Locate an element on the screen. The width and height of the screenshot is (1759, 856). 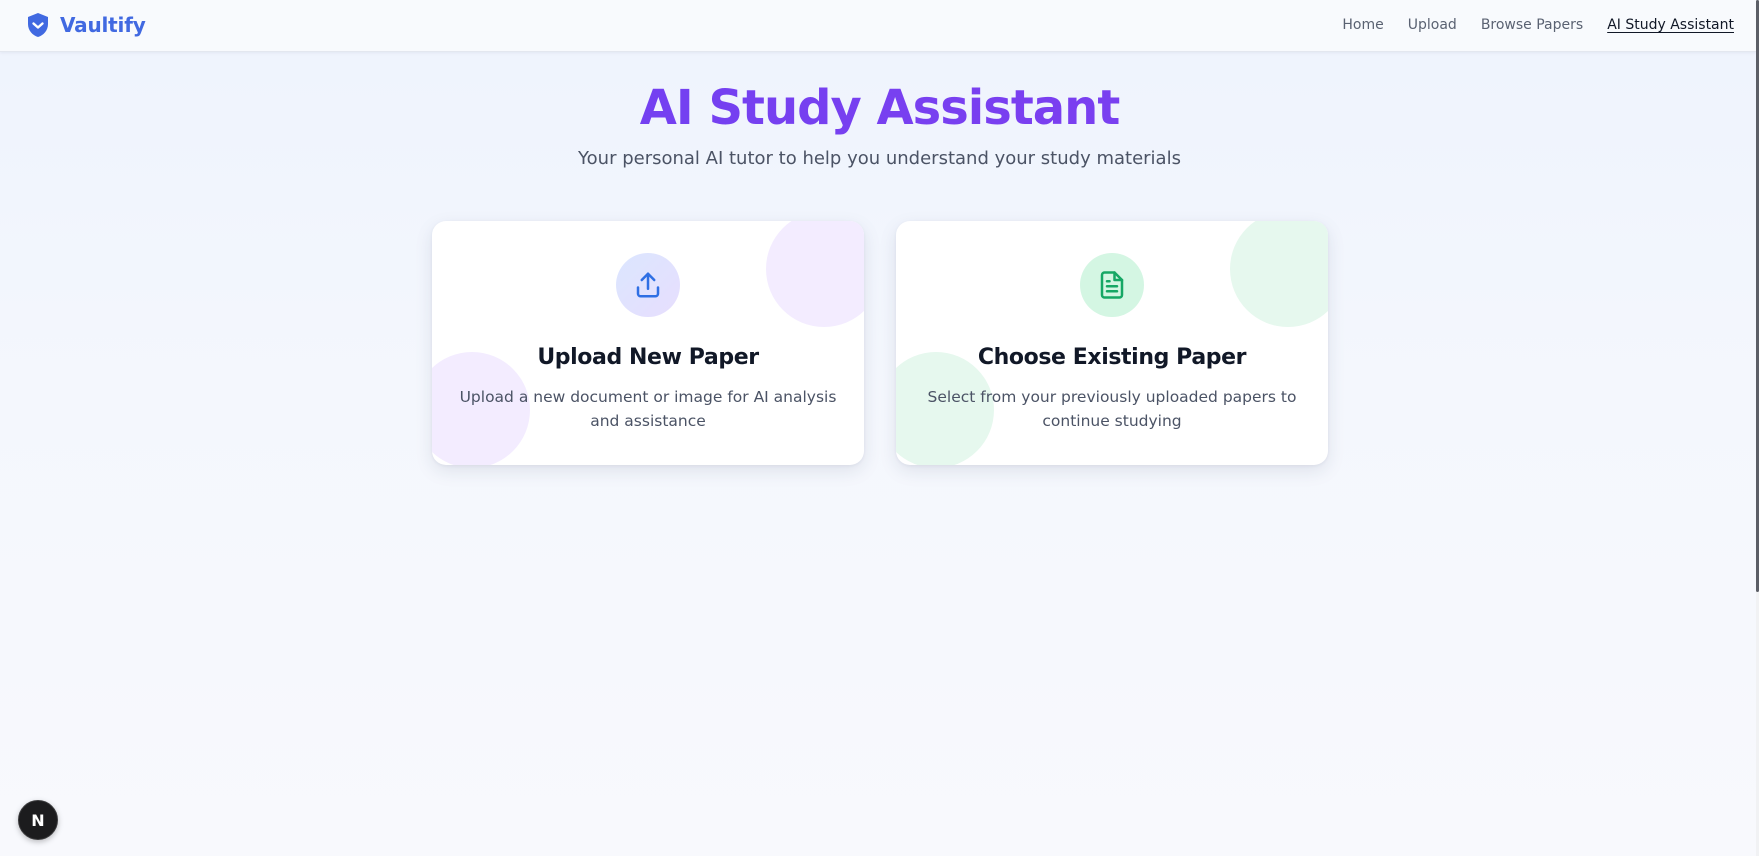
nav-link-ai-study-assistant: AI Study Assistant is located at coordinates (1670, 25).